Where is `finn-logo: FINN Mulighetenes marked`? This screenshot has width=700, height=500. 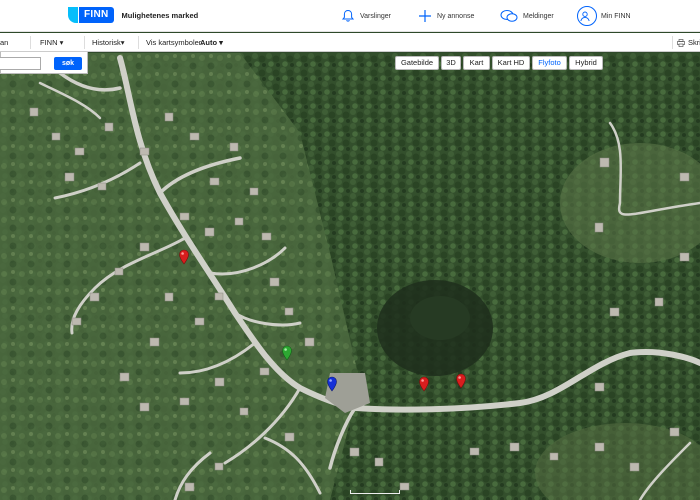 finn-logo: FINN Mulighetenes marked is located at coordinates (133, 15).